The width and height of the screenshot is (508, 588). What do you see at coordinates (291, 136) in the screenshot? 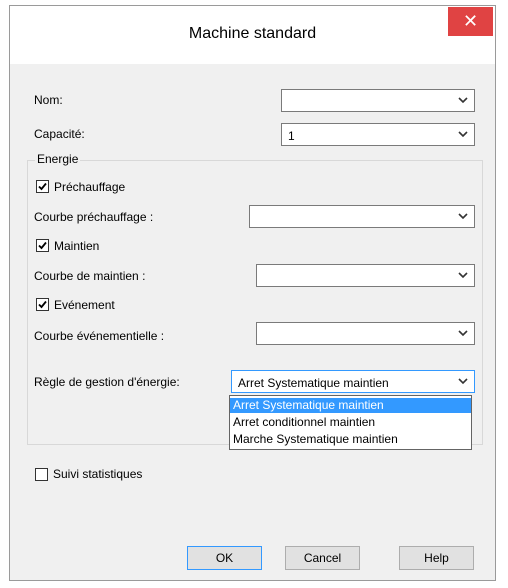
I see `capacite-value: 1` at bounding box center [291, 136].